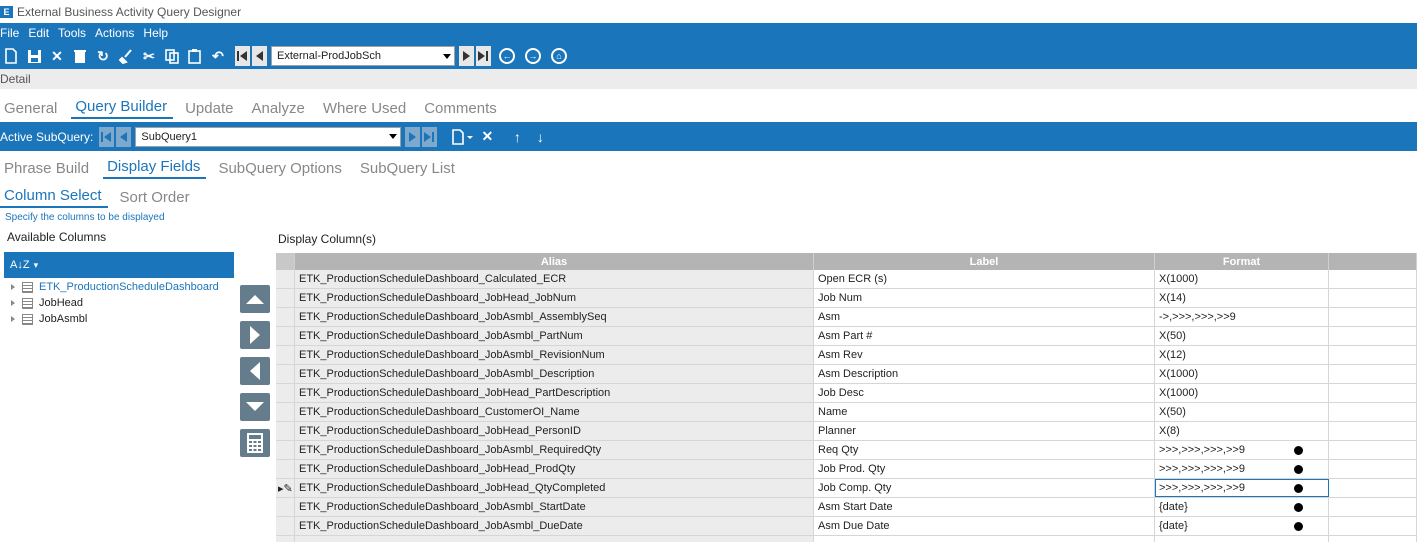  I want to click on new-subquery-icon, so click(462, 137).